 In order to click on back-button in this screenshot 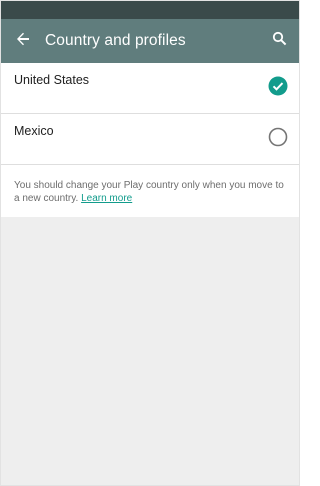, I will do `click(23, 41)`.